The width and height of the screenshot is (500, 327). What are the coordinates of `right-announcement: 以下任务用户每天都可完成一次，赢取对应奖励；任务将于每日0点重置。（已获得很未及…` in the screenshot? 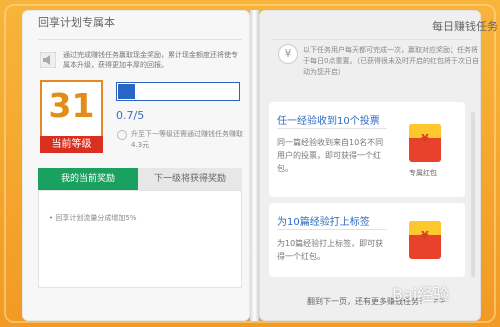 It's located at (391, 61).